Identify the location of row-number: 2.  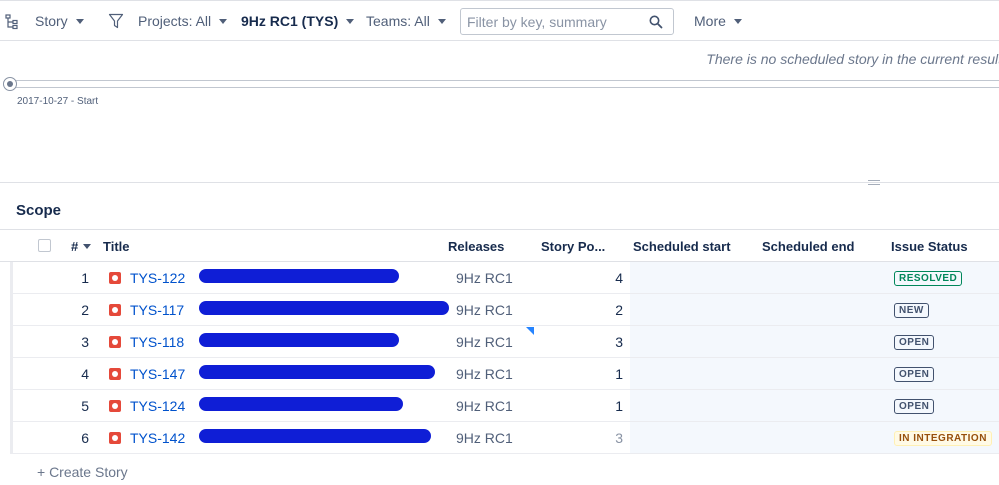
(85, 310).